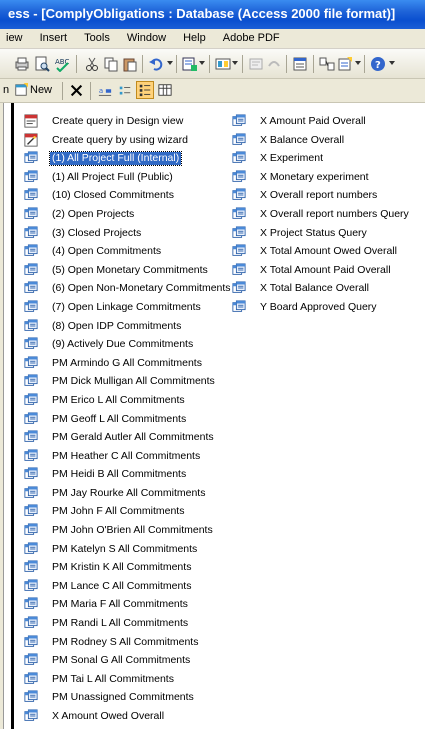 This screenshot has width=425, height=729. Describe the element at coordinates (327, 289) in the screenshot. I see `query-list-item: X Total Balance Overall` at that location.